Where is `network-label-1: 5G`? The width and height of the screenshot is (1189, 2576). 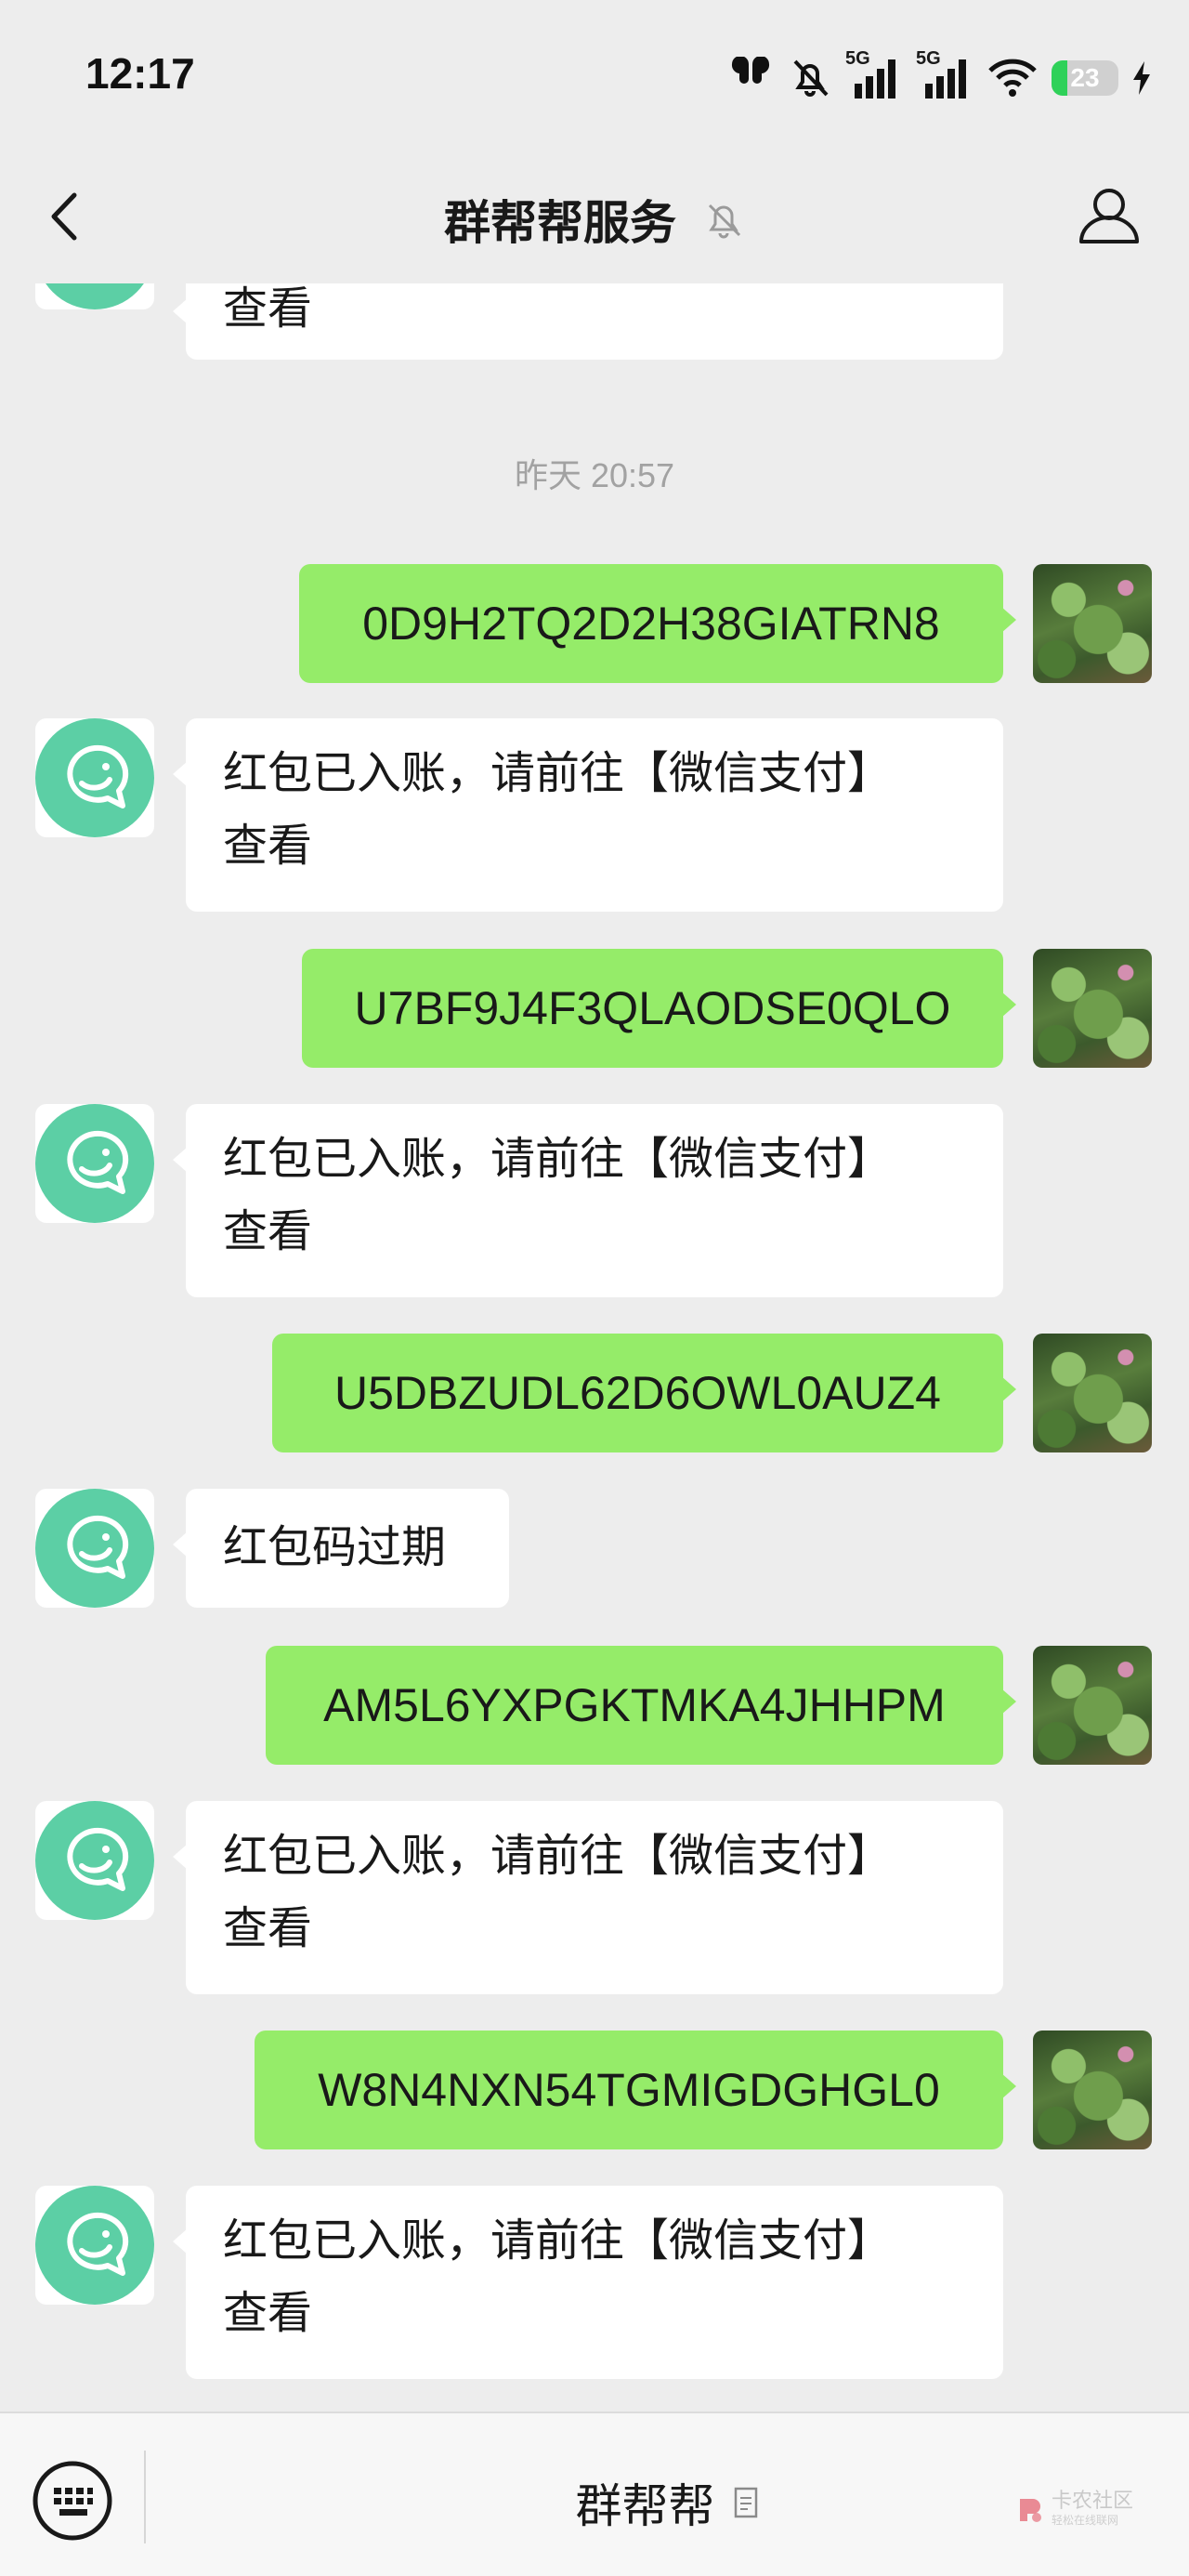 network-label-1: 5G is located at coordinates (857, 58).